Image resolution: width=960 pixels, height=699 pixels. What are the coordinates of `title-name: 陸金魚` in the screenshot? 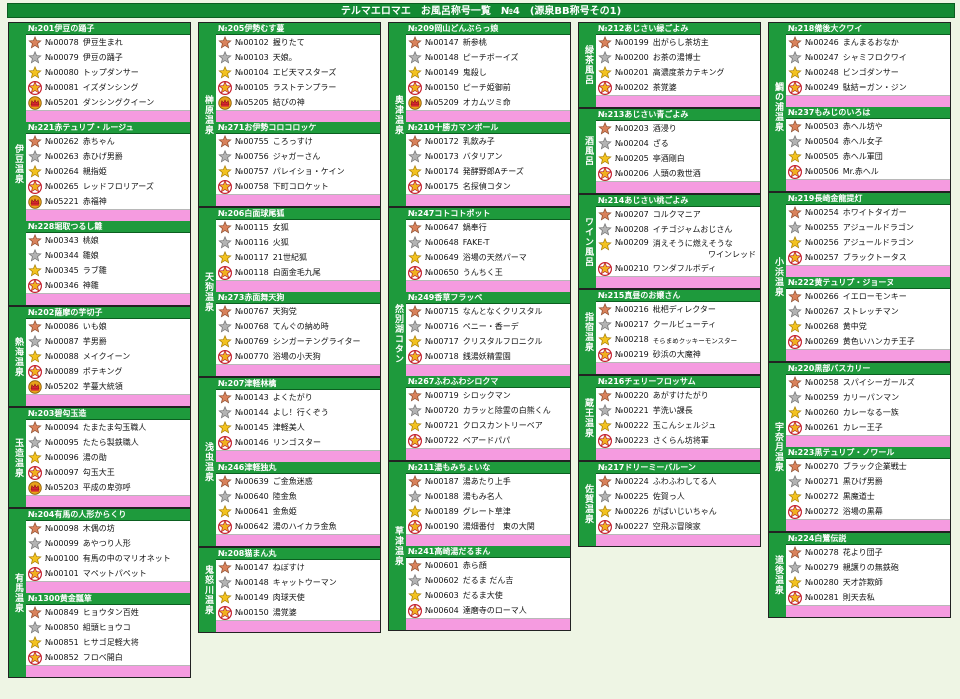 It's located at (284, 496).